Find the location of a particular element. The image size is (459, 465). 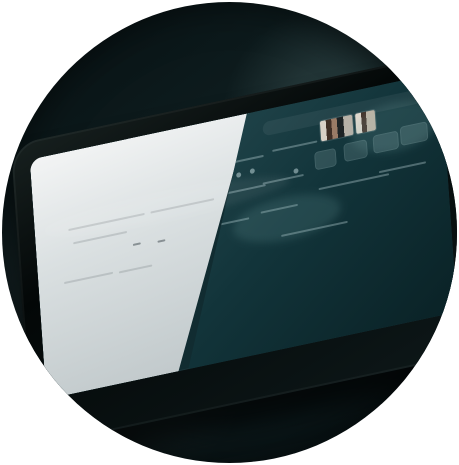

toolbar-block is located at coordinates (325, 159).